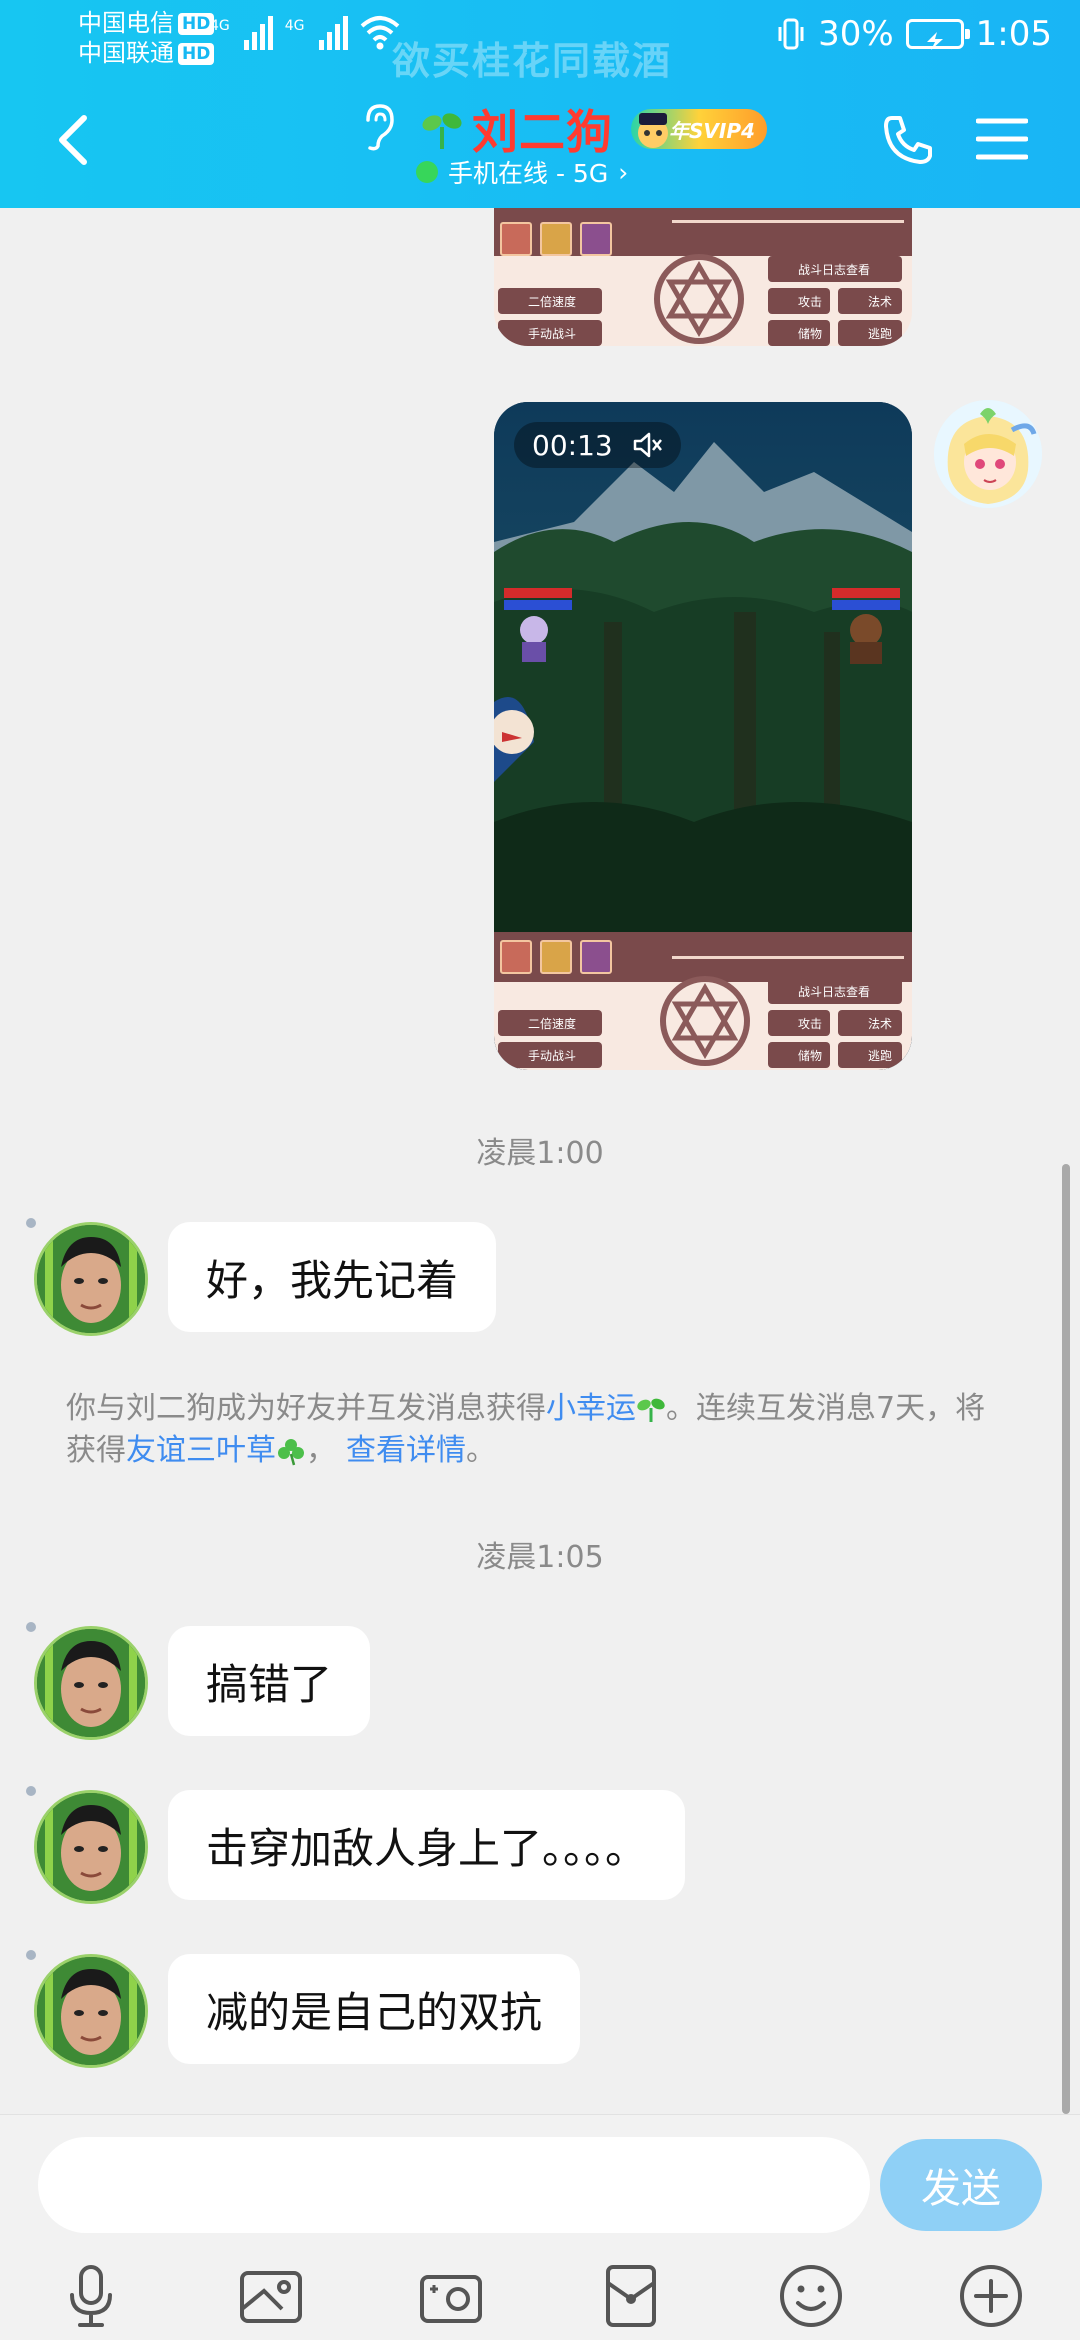  What do you see at coordinates (269, 1684) in the screenshot?
I see `message-text: 搞错了` at bounding box center [269, 1684].